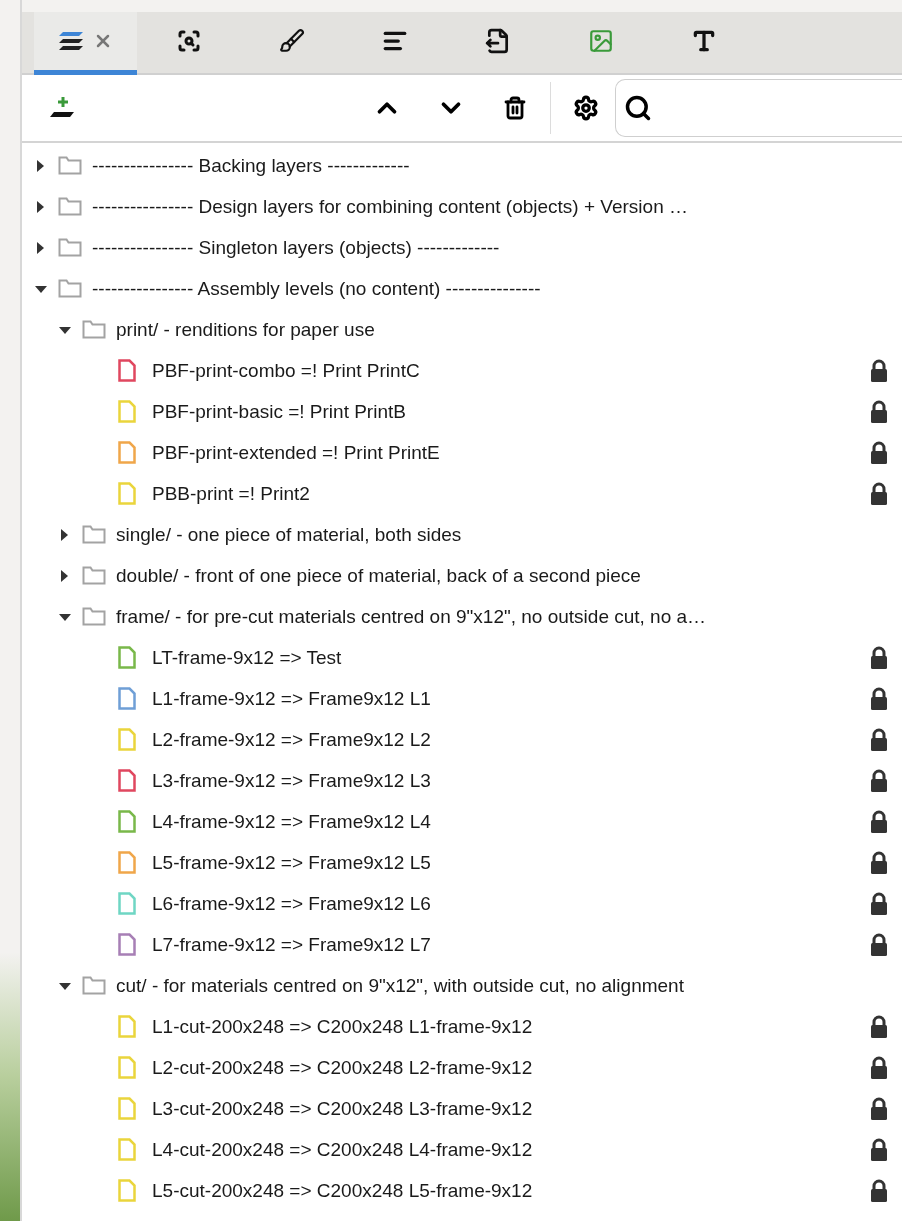 This screenshot has width=902, height=1221. What do you see at coordinates (586, 108) in the screenshot?
I see `settings-icon` at bounding box center [586, 108].